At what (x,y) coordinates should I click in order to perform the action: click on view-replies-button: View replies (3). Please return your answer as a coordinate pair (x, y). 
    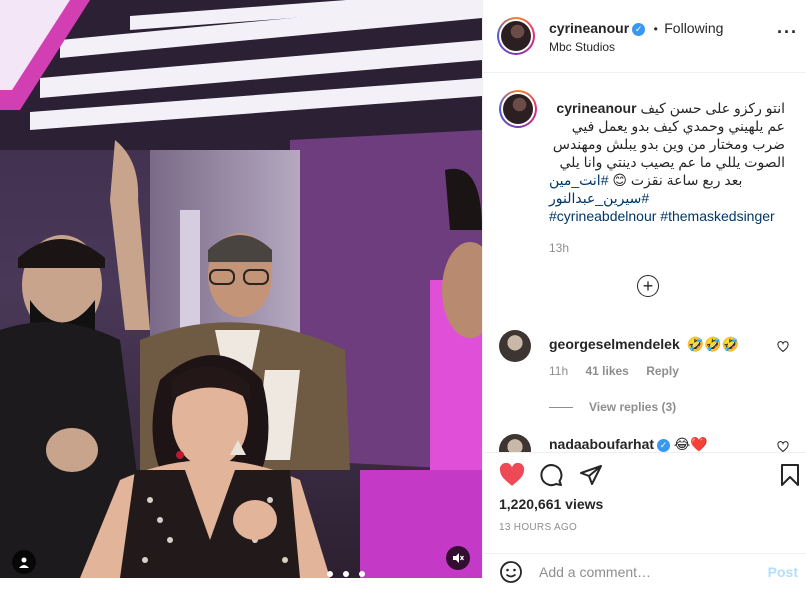
    Looking at the image, I should click on (612, 407).